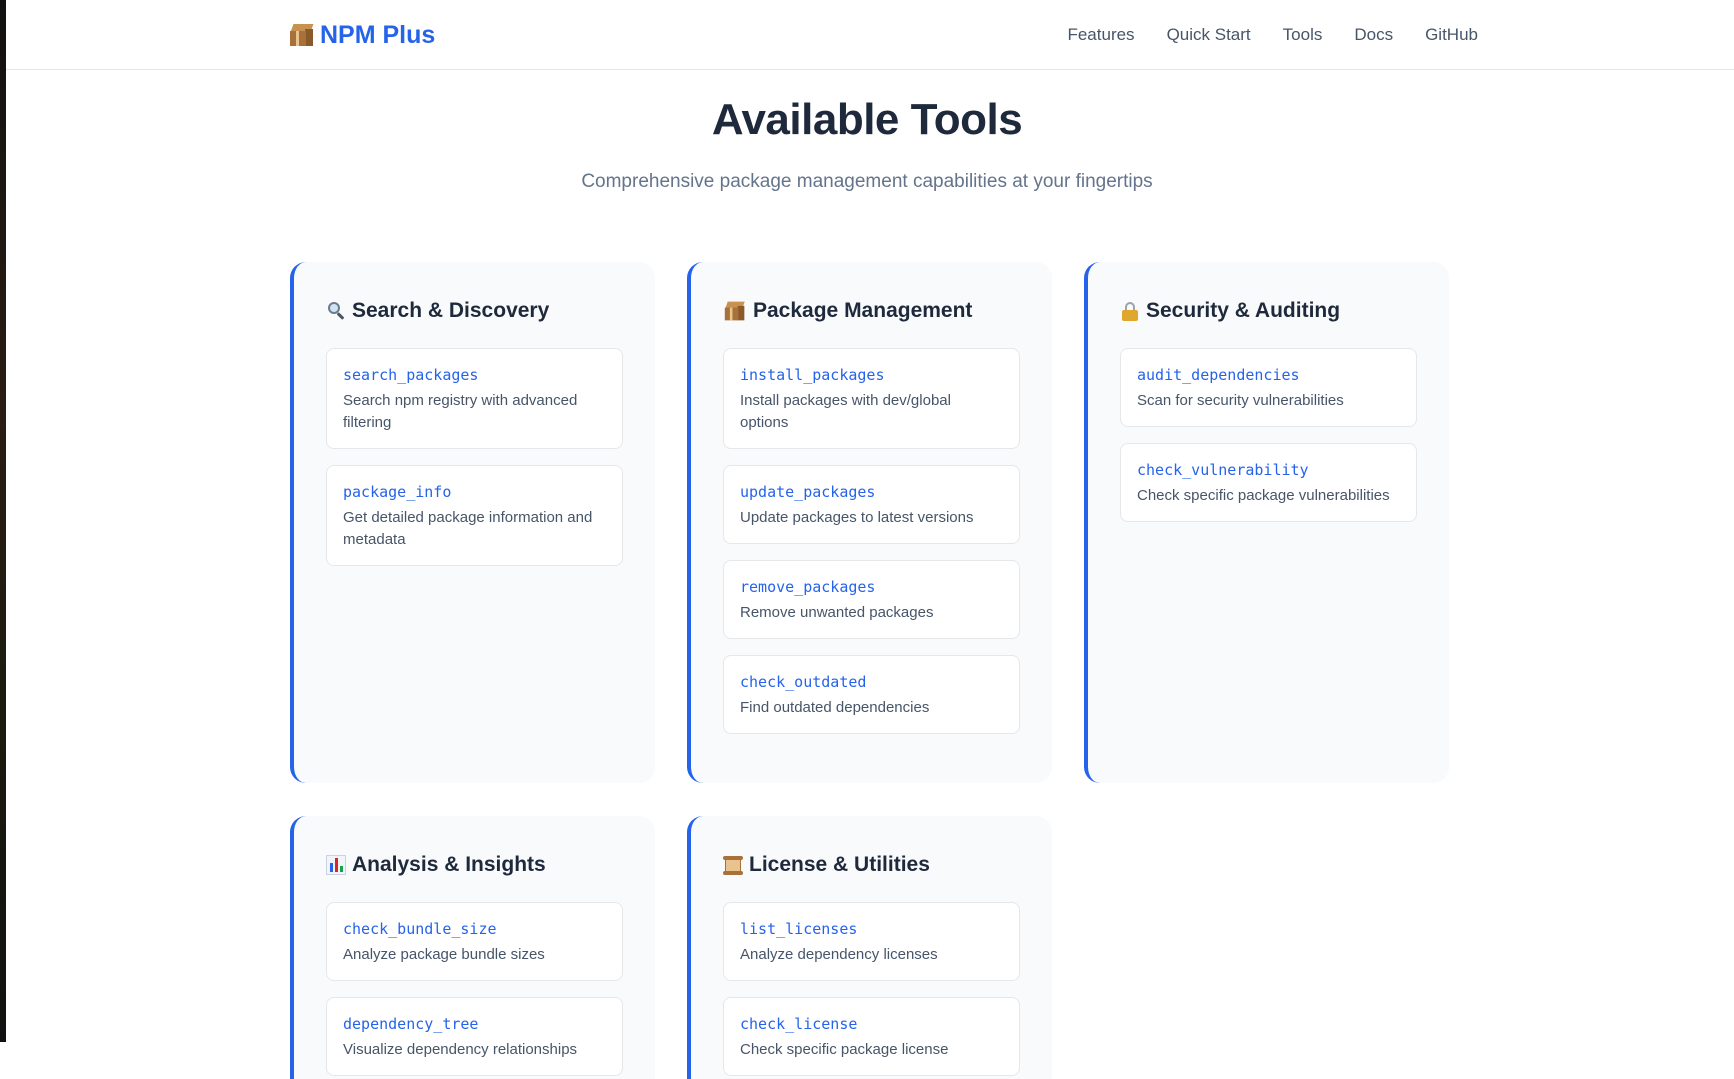 The image size is (1734, 1079). I want to click on lock-icon, so click(1130, 311).